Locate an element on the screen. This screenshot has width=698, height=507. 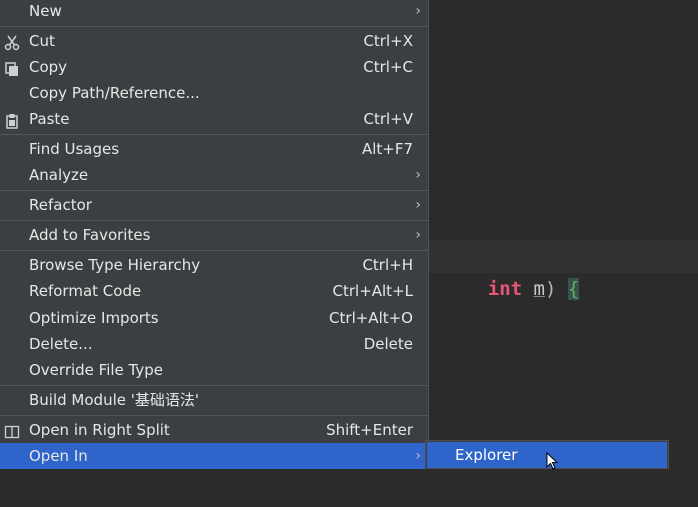
menu-item-open-in: Open In › is located at coordinates (214, 456).